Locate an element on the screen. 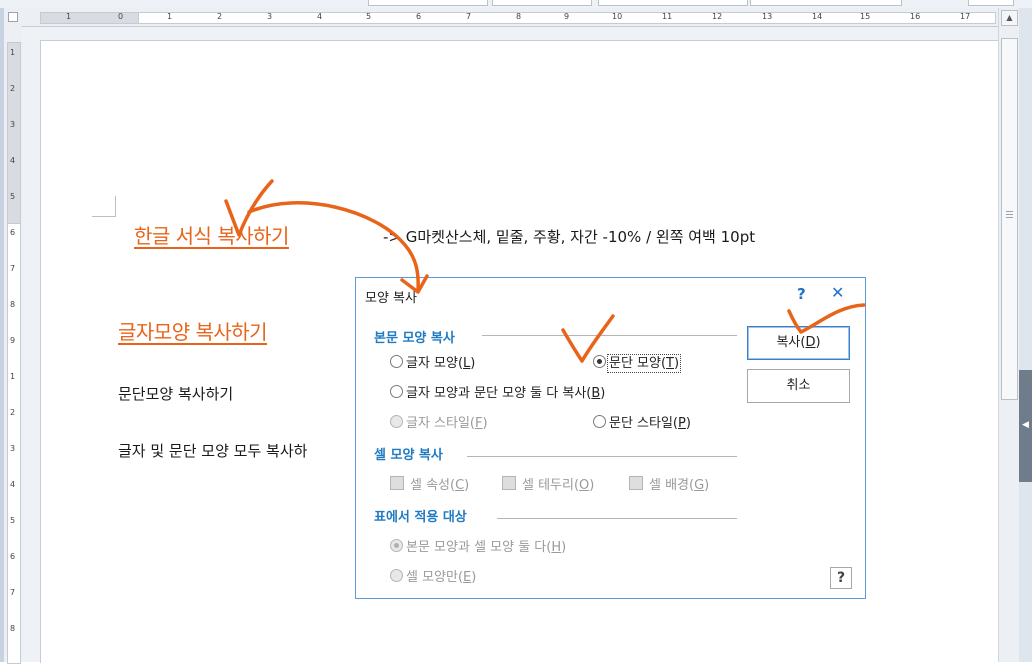 This screenshot has height=664, width=1032. mnemonic: G is located at coordinates (699, 485).